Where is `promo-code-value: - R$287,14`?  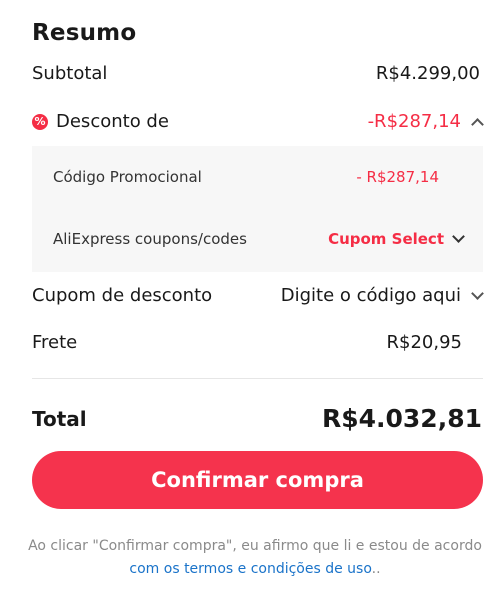 promo-code-value: - R$287,14 is located at coordinates (397, 177).